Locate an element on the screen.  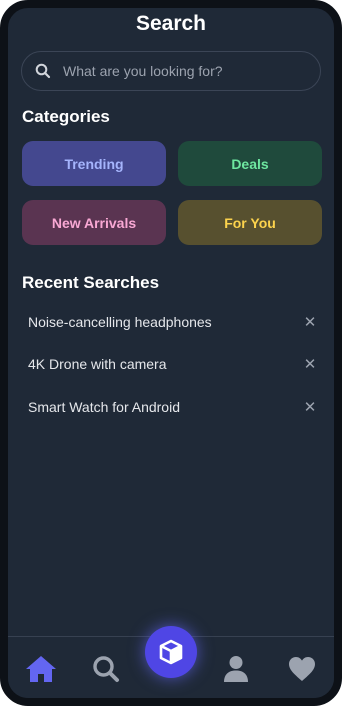
category-label: Trending is located at coordinates (94, 163).